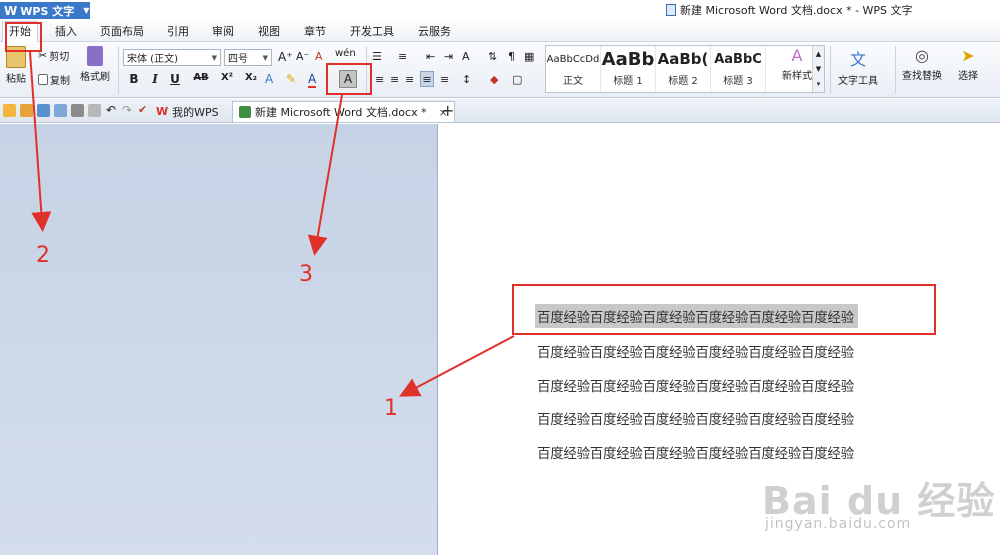 Image resolution: width=1000 pixels, height=555 pixels. I want to click on brush-icon, so click(95, 56).